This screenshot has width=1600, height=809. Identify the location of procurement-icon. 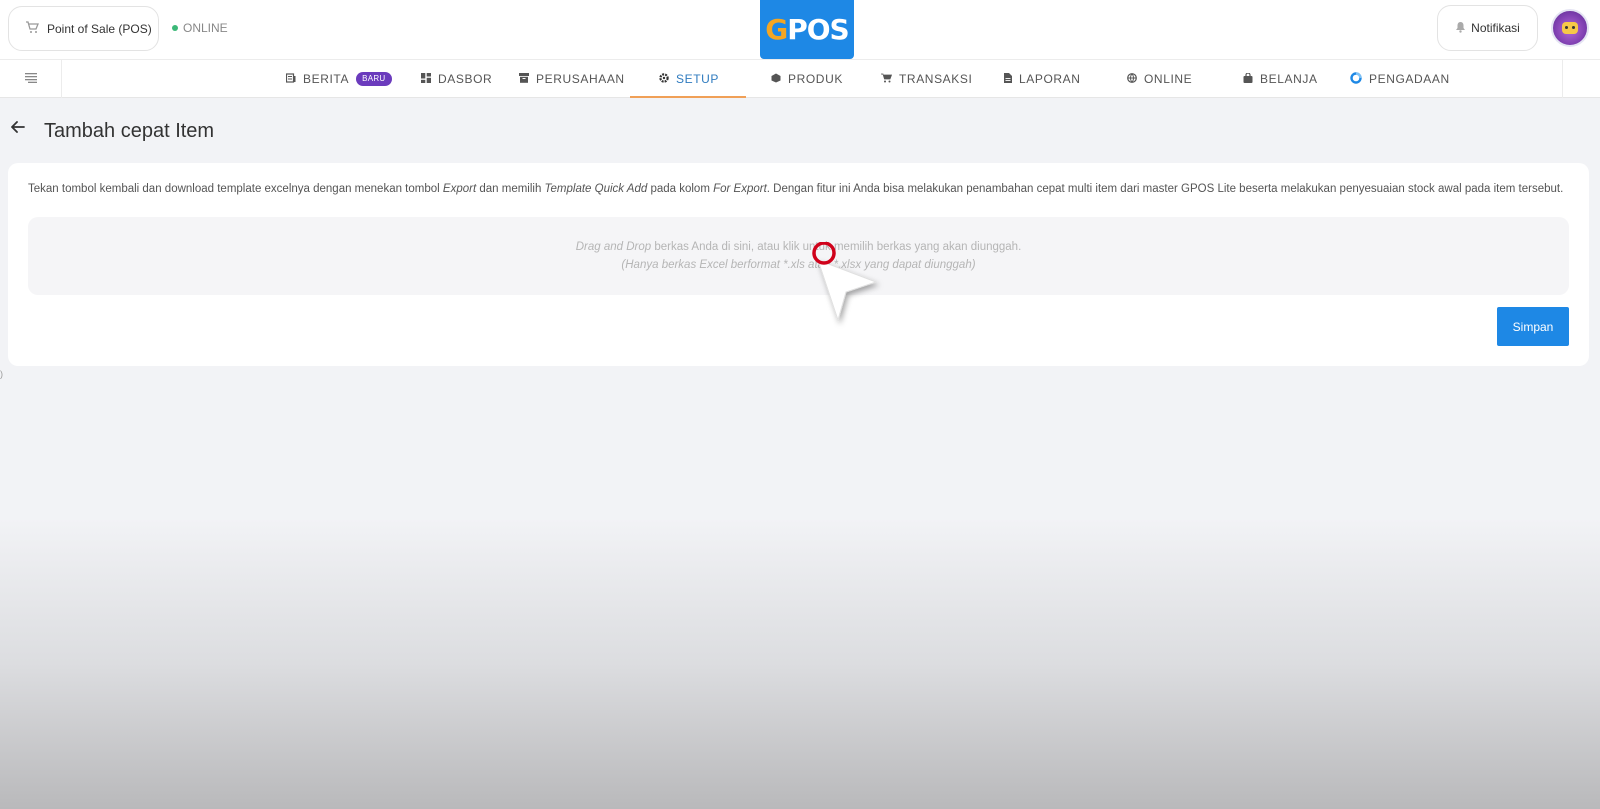
(1356, 79).